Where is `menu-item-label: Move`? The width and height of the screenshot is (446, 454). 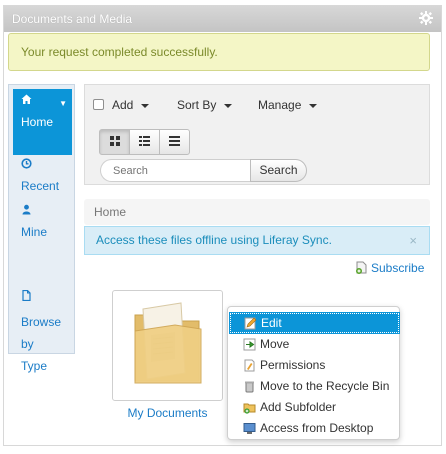
menu-item-label: Move is located at coordinates (275, 344).